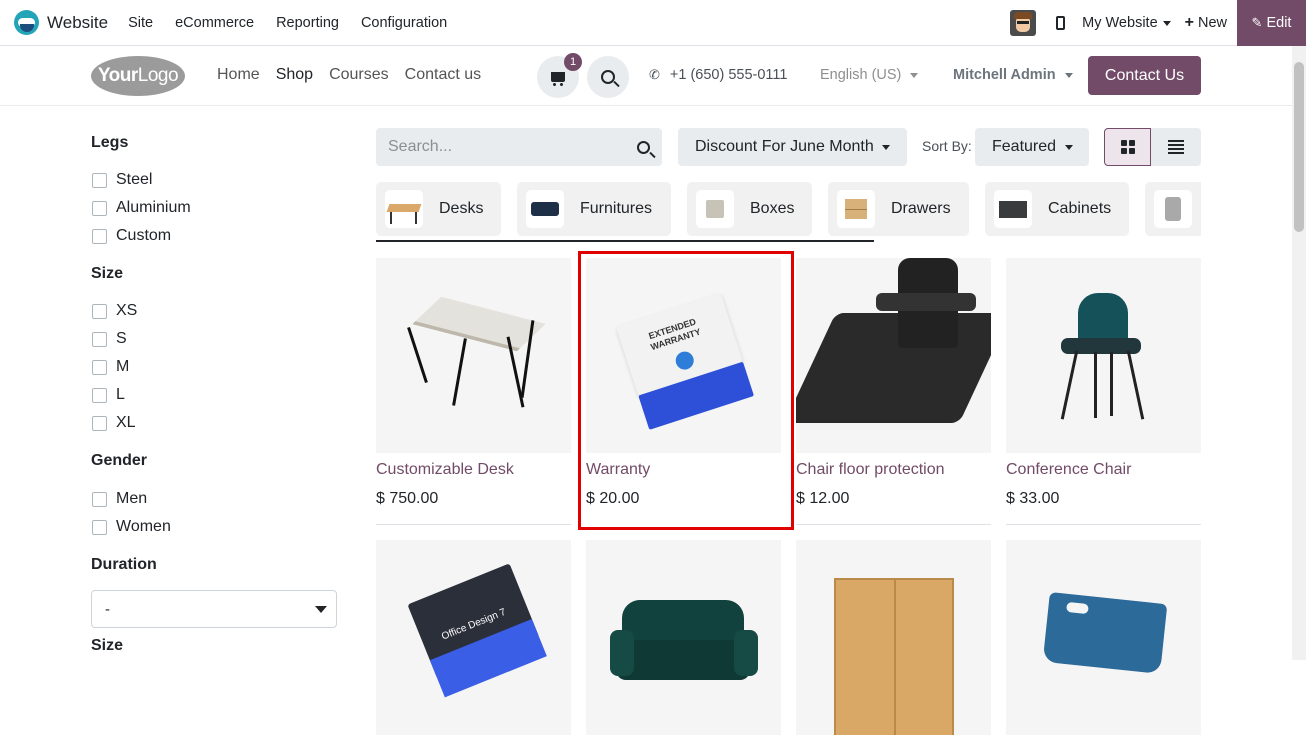 This screenshot has height=735, width=1306. I want to click on filter-title-size-2: Size, so click(107, 645).